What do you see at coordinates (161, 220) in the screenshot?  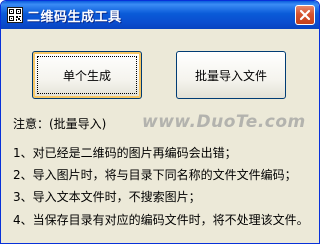 I see `note-rule: 4、当保存目录有对应的编码文件时，将不处理该文件。` at bounding box center [161, 220].